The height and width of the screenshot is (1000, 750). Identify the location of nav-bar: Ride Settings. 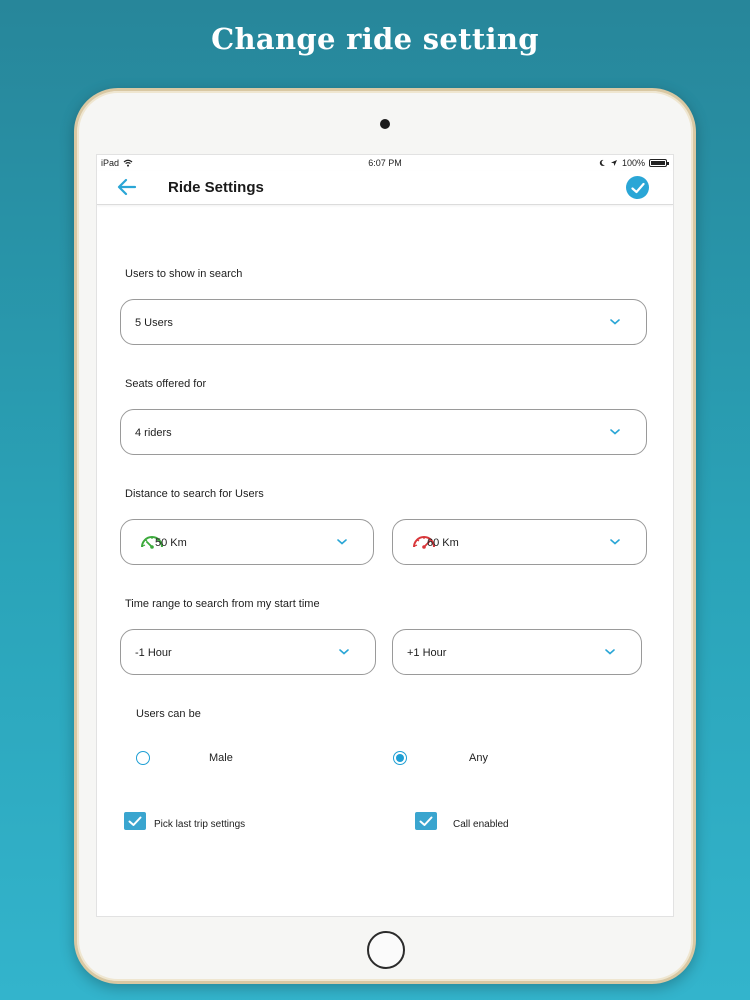
(385, 188).